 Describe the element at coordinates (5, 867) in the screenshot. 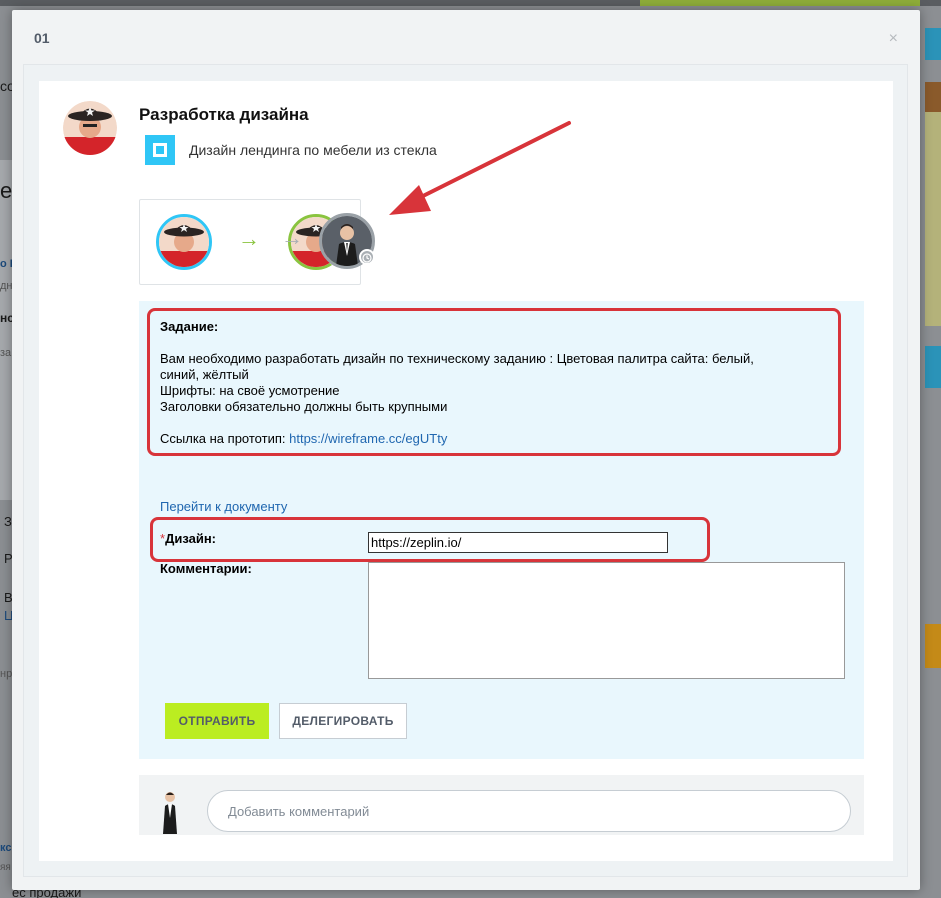

I see `bg-text: яя` at that location.